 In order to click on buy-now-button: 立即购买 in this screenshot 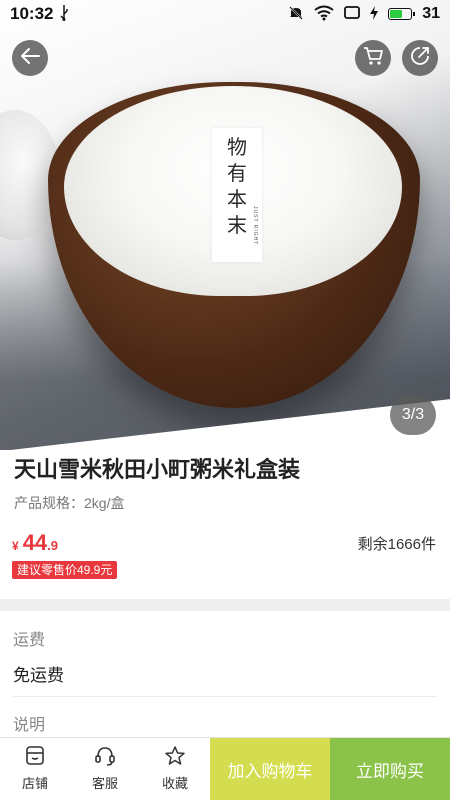, I will do `click(390, 769)`.